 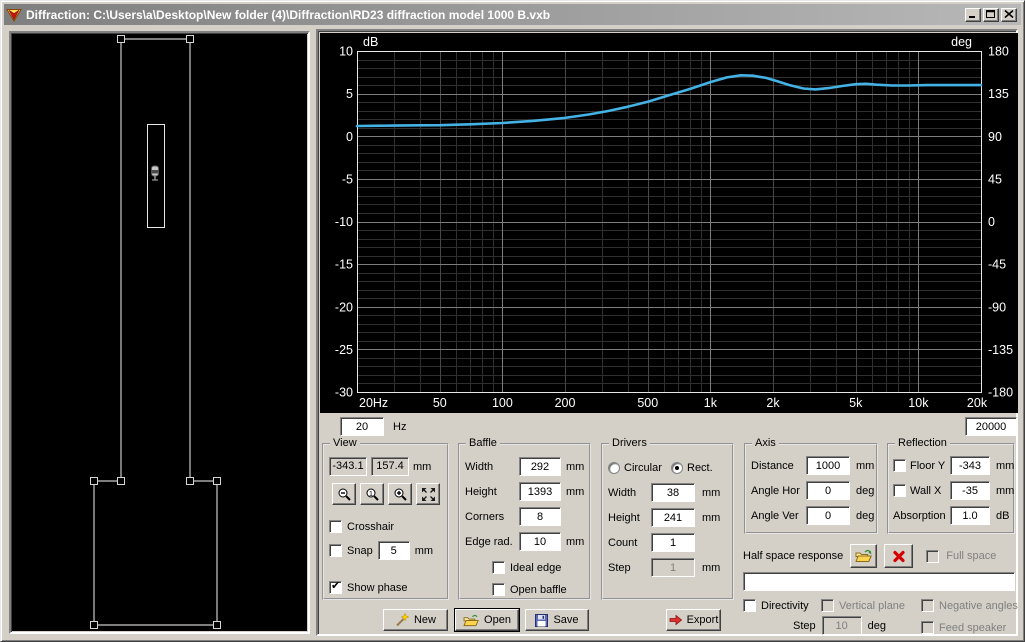 What do you see at coordinates (961, 42) in the screenshot?
I see `svg-text: deg` at bounding box center [961, 42].